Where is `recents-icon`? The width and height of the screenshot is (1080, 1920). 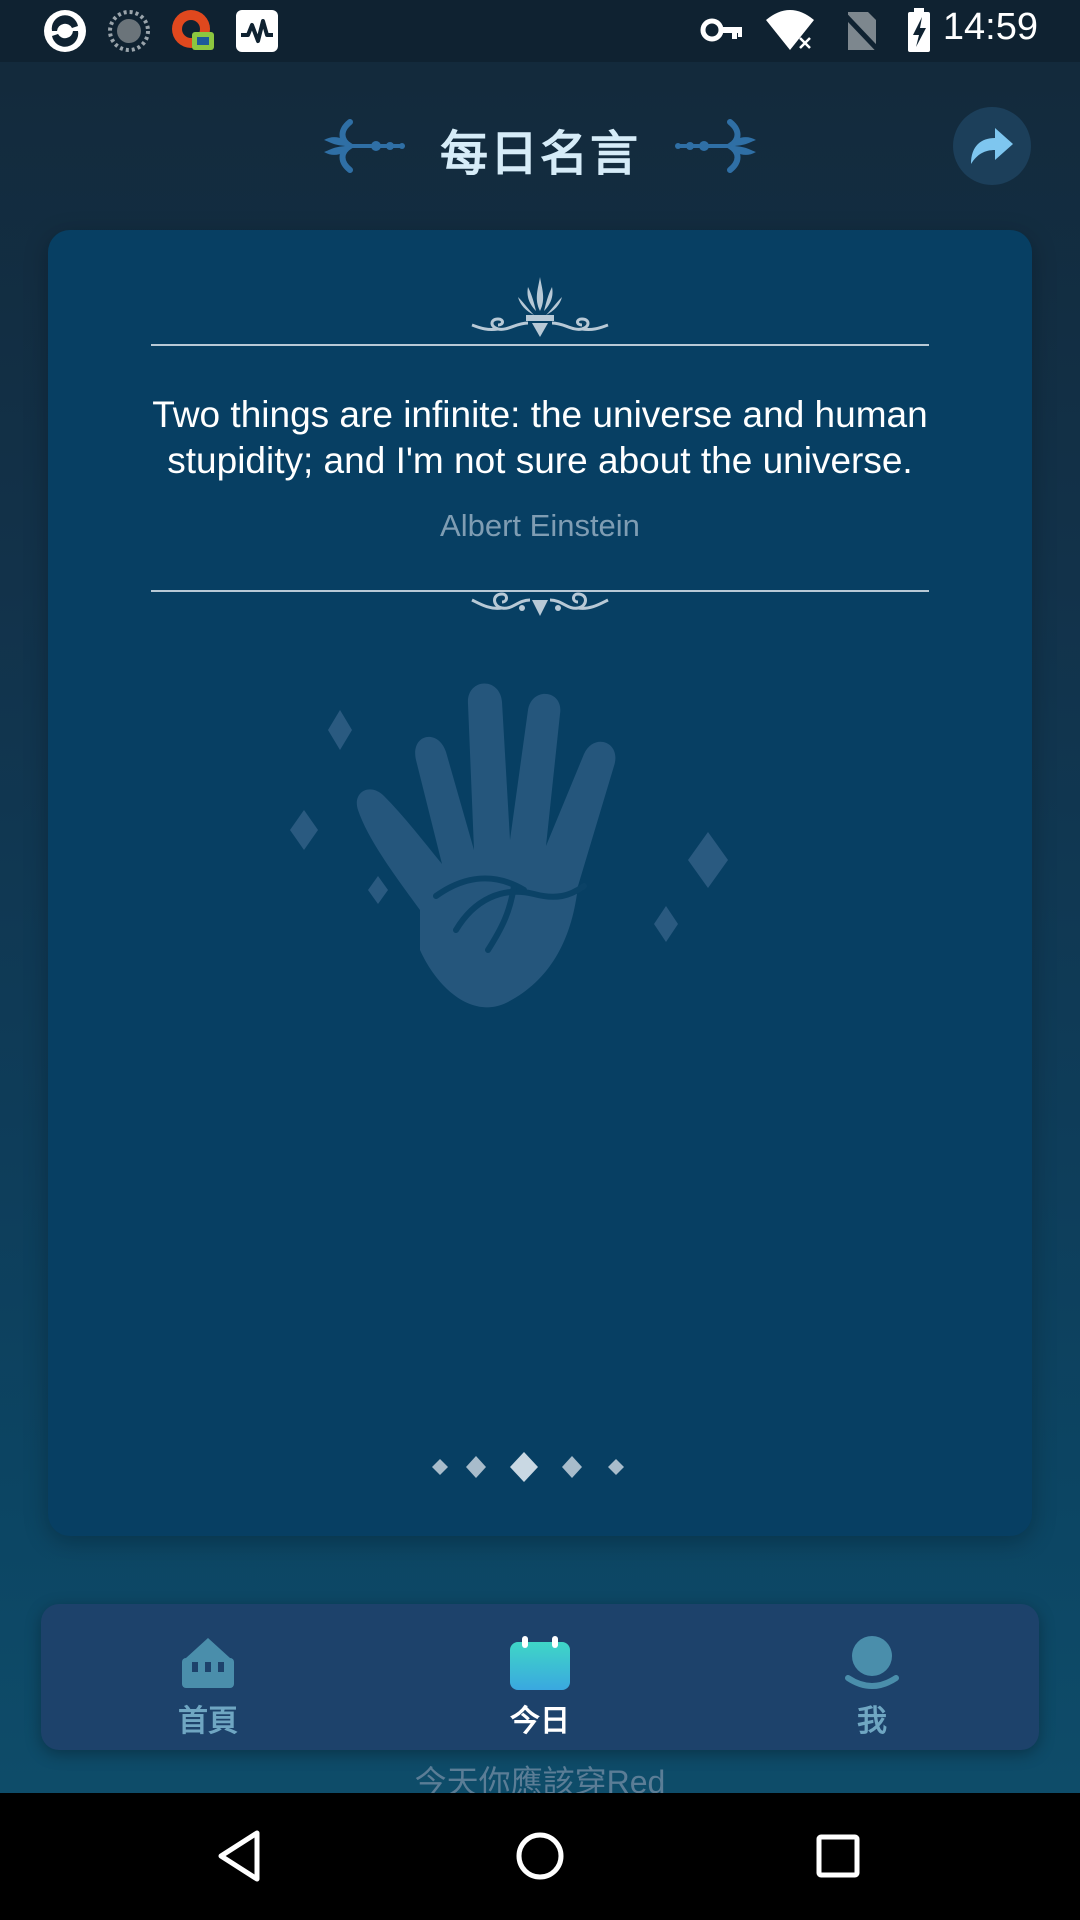
recents-icon is located at coordinates (838, 1856).